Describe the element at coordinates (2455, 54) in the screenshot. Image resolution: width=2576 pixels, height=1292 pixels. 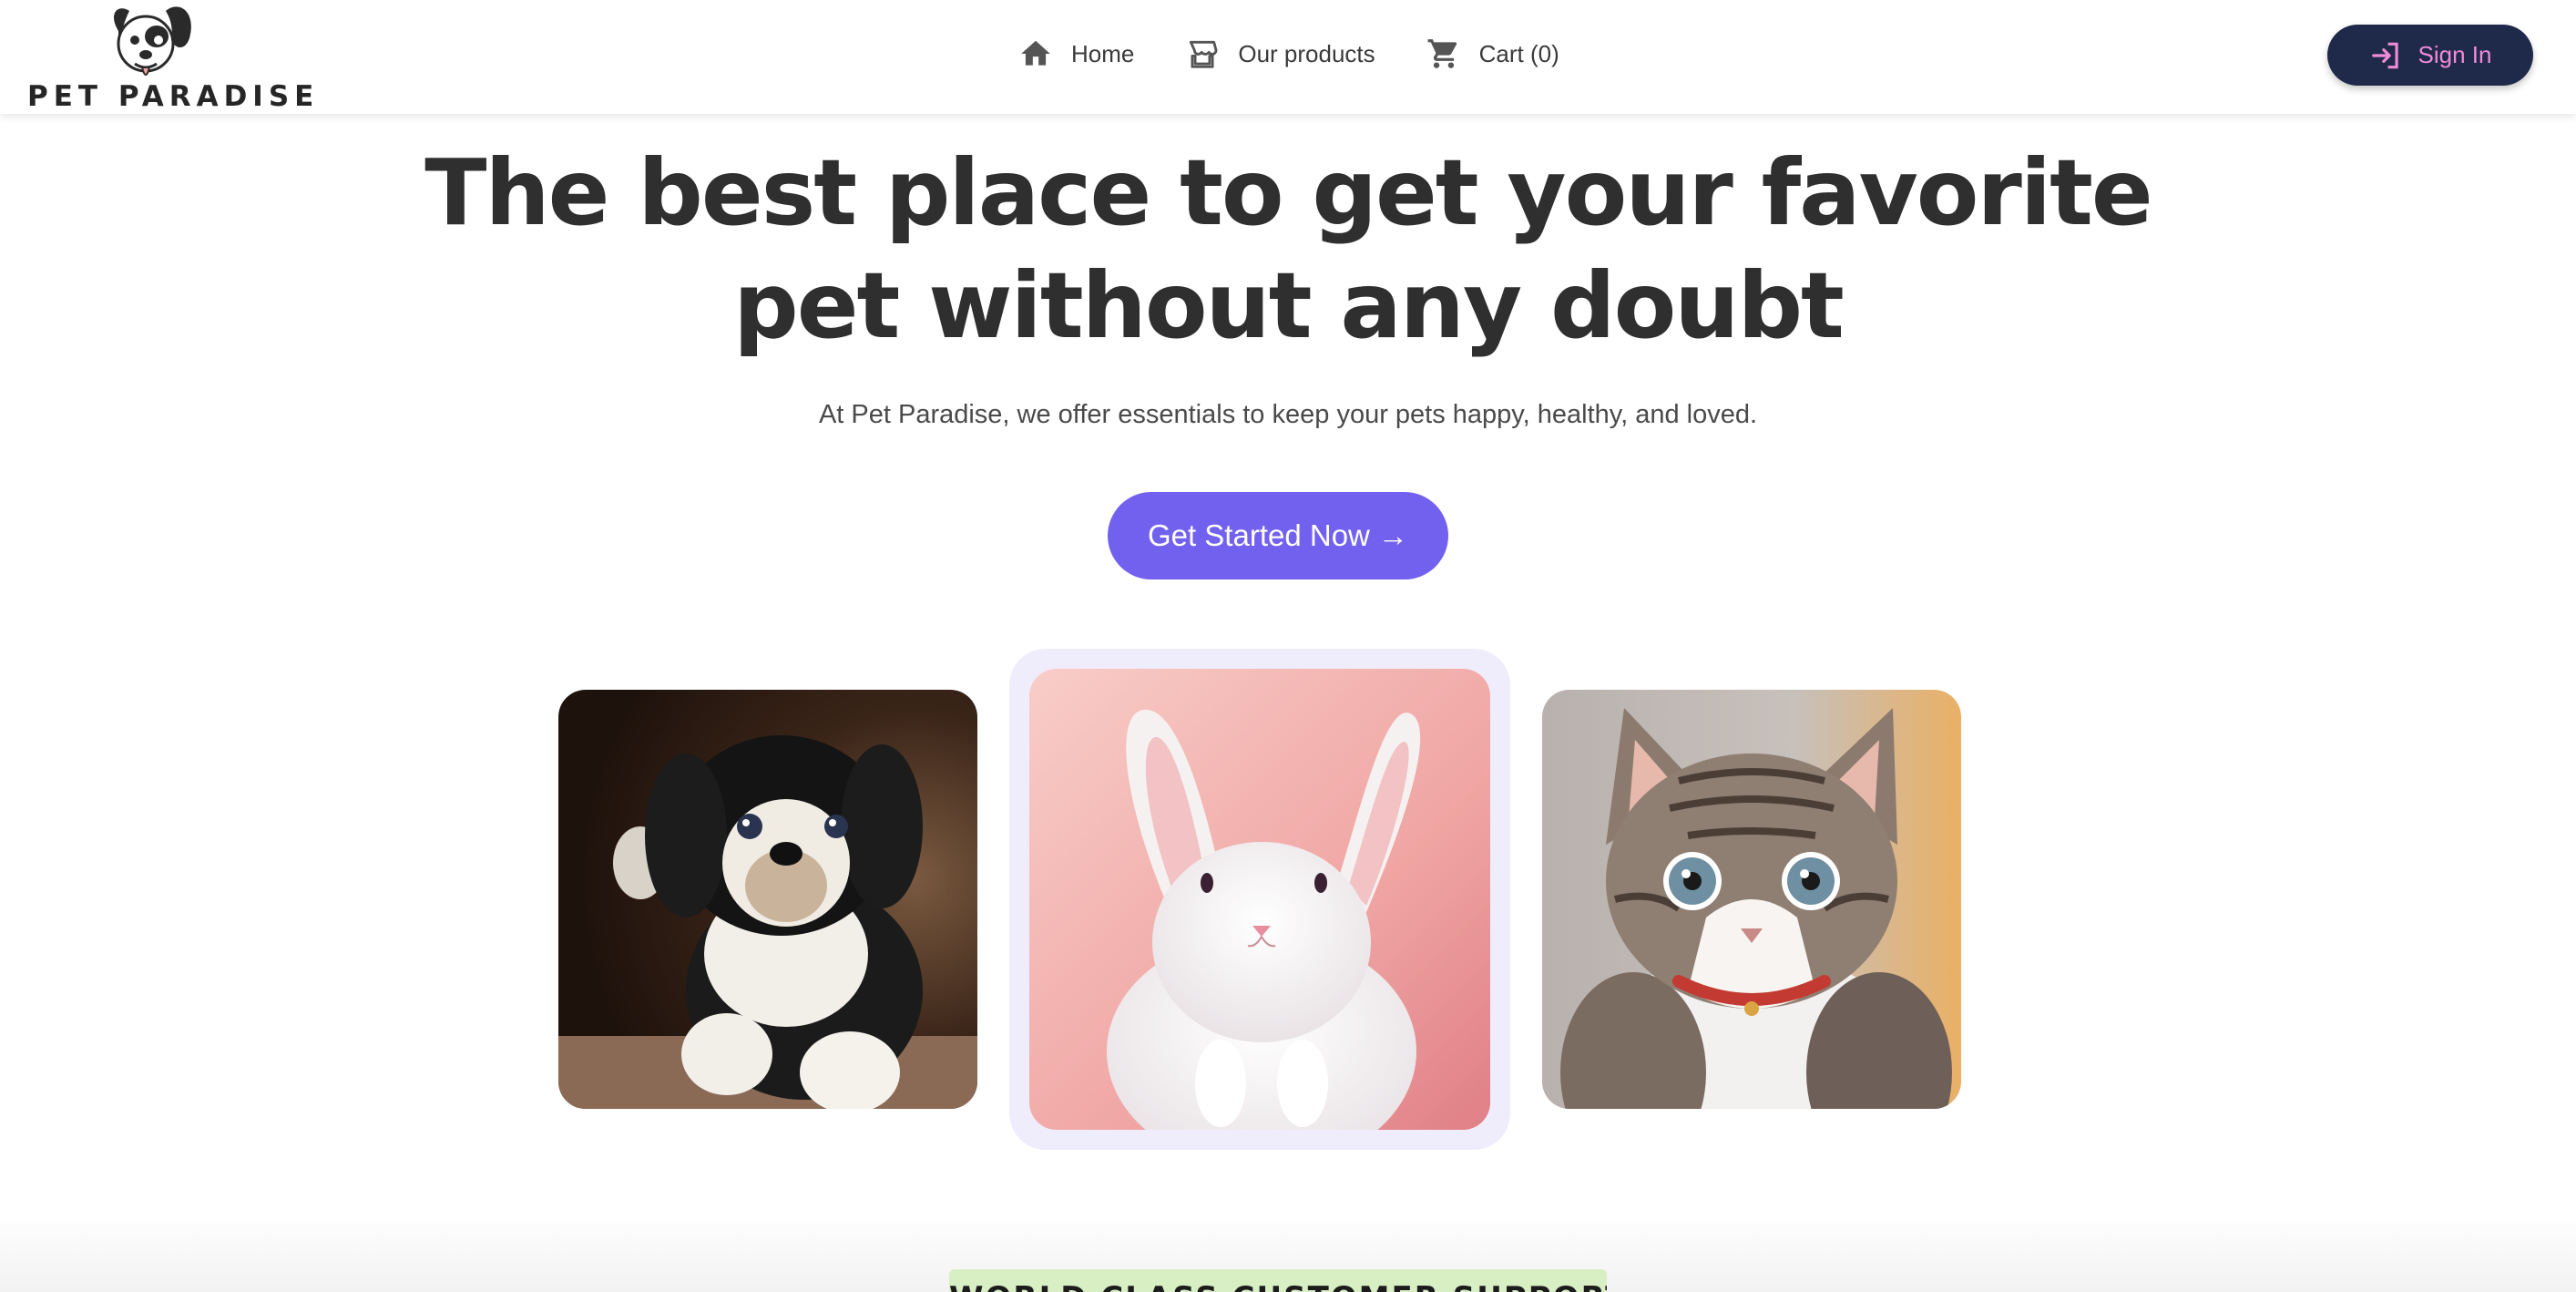
I see `sign-in-label: Sign In` at that location.